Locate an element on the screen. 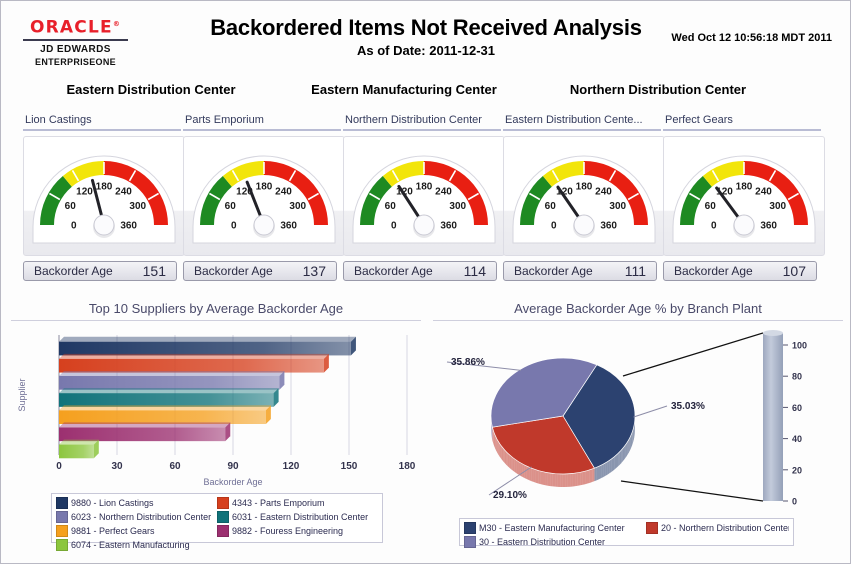 The height and width of the screenshot is (564, 851). svg-text: 90 is located at coordinates (233, 466).